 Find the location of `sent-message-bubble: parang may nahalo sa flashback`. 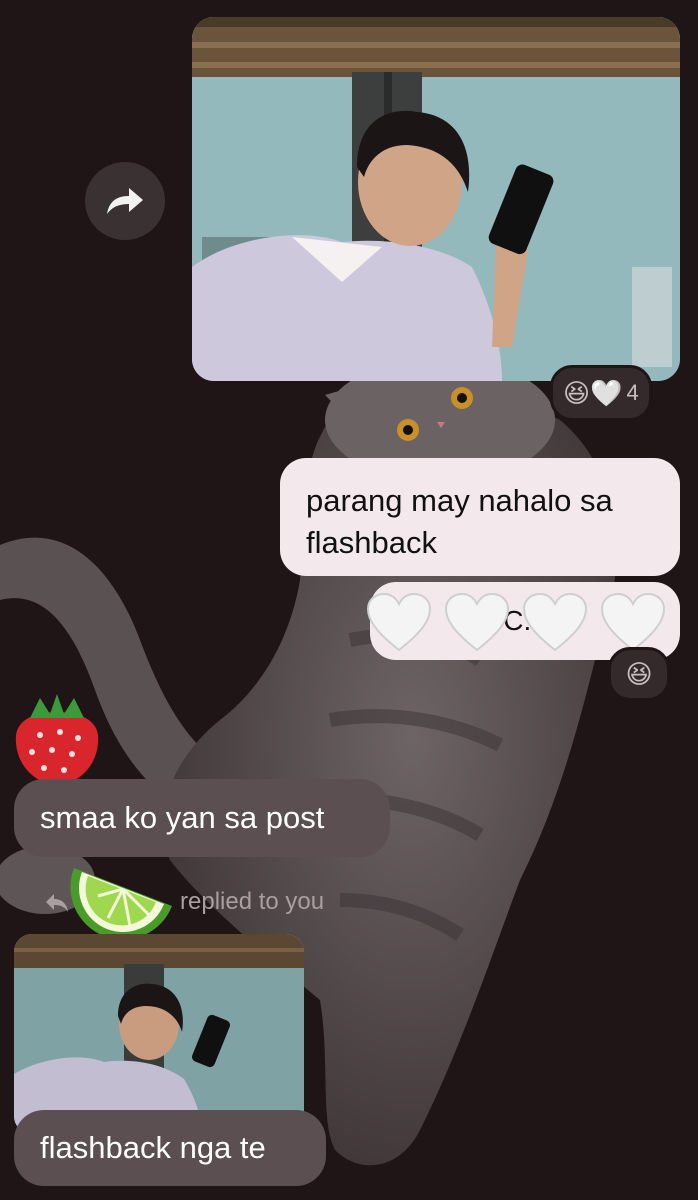

sent-message-bubble: parang may nahalo sa flashback is located at coordinates (480, 517).